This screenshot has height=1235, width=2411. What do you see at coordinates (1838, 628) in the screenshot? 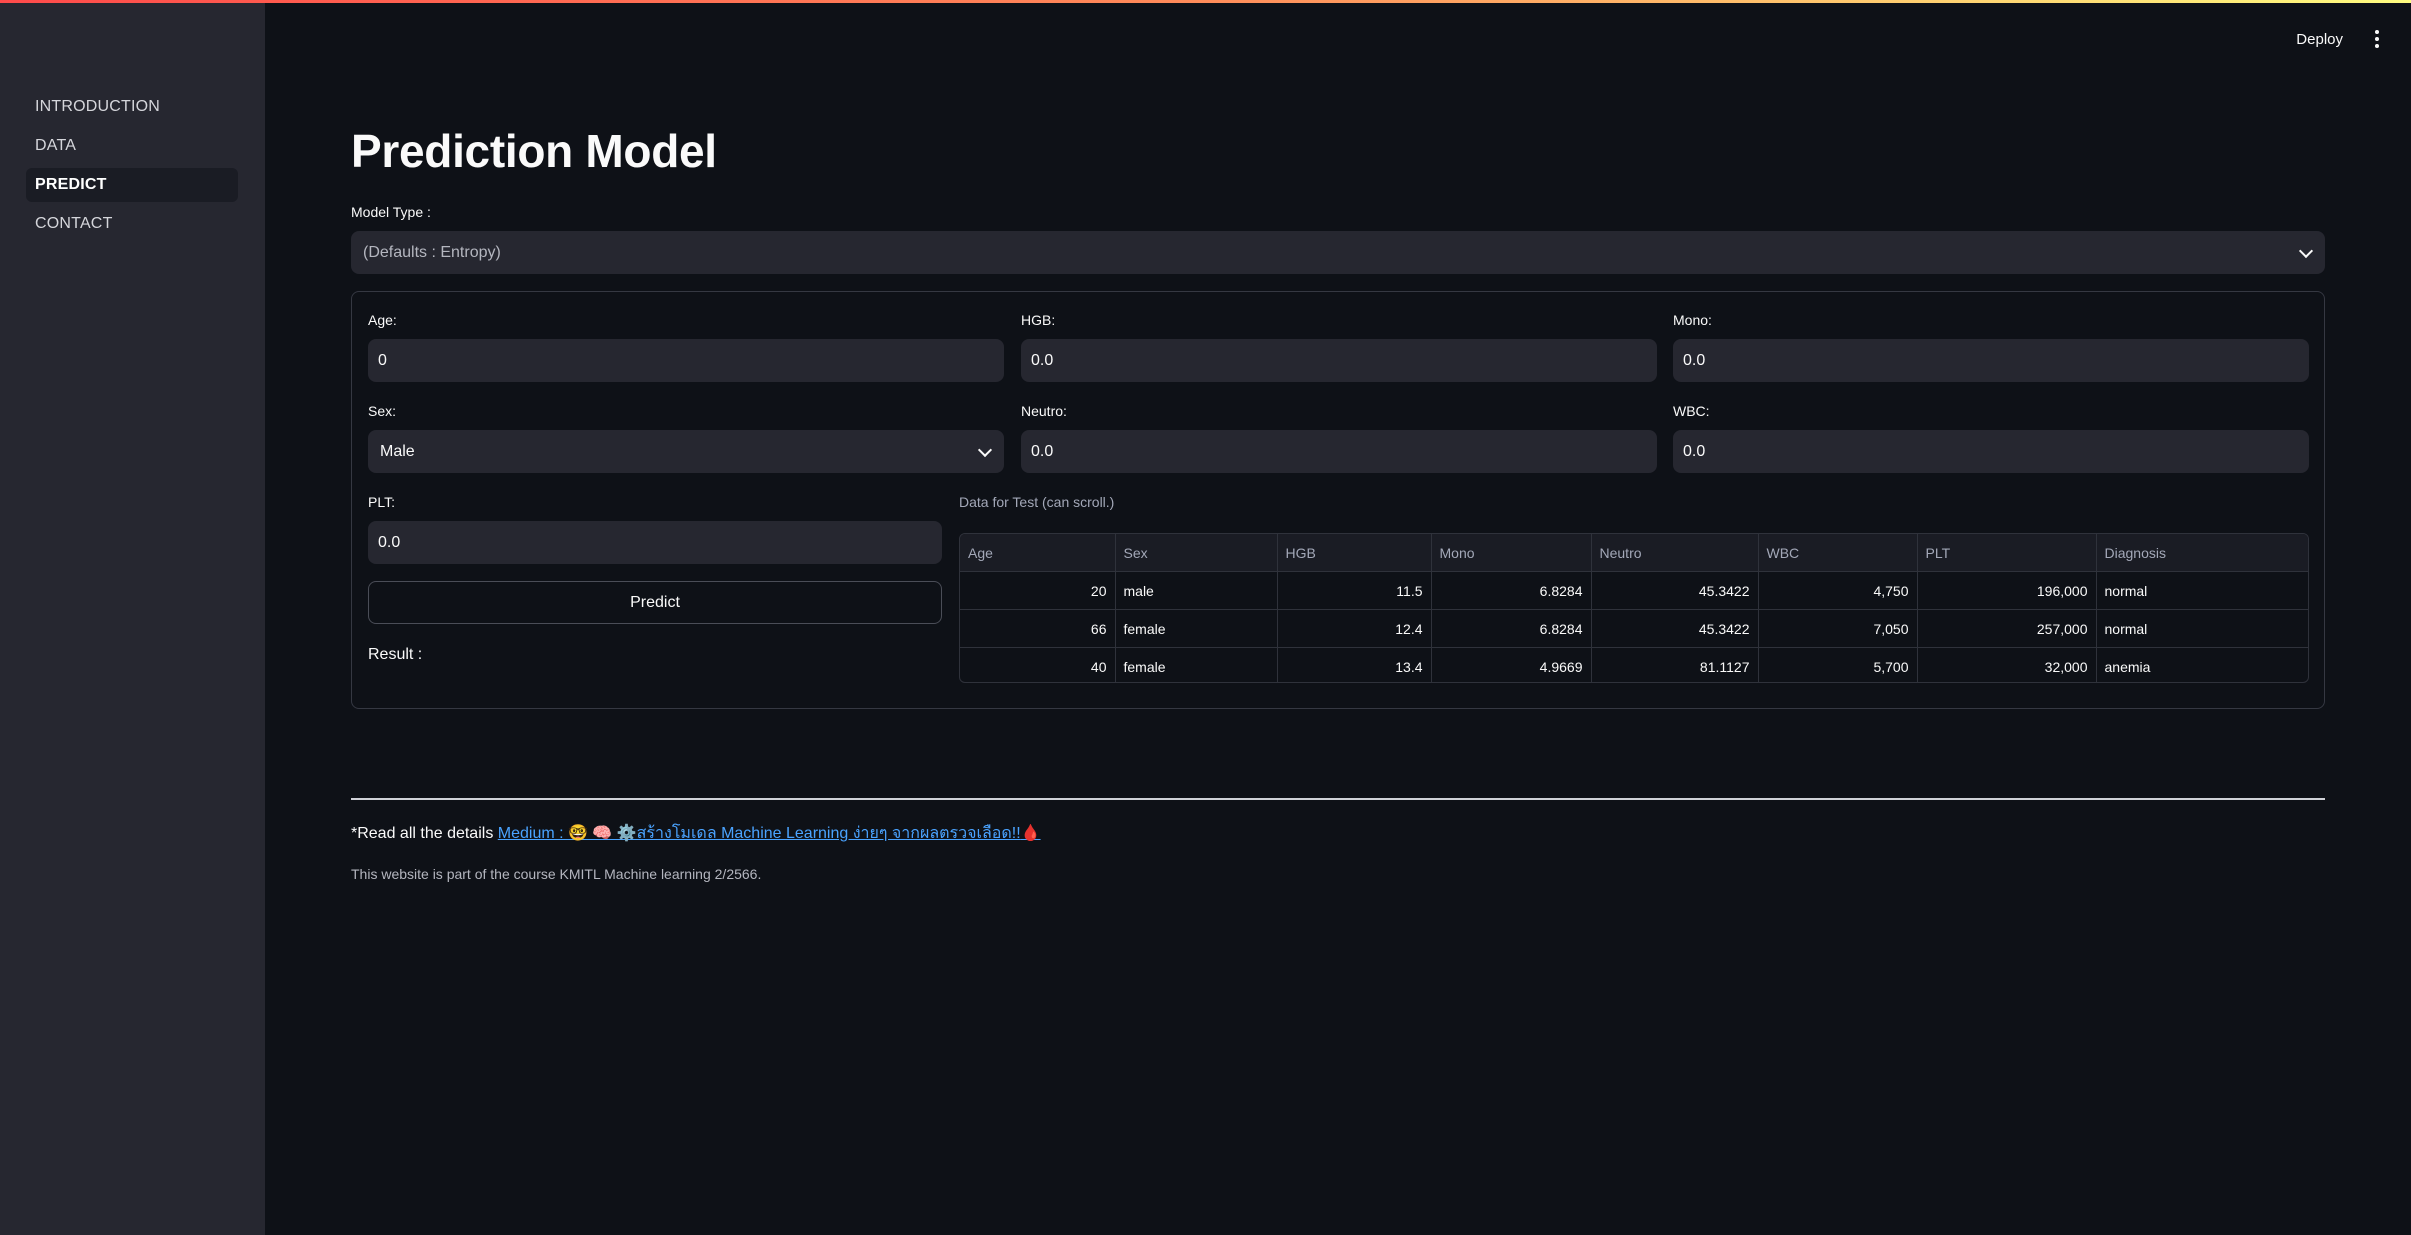
I see `table-cell: 7,050` at bounding box center [1838, 628].